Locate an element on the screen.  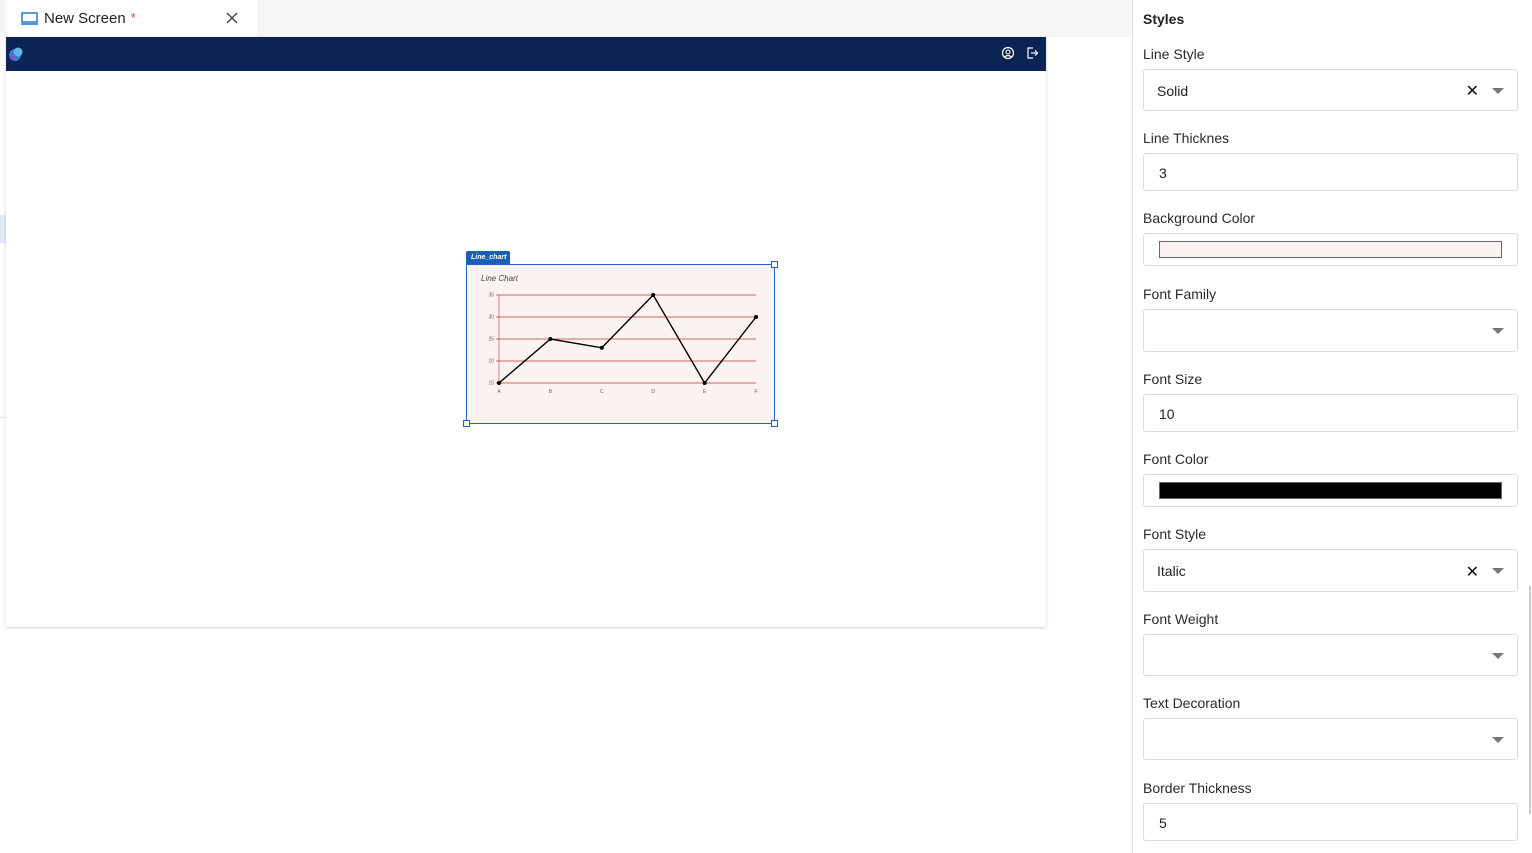
border-thickness-value: 5 is located at coordinates (1163, 823).